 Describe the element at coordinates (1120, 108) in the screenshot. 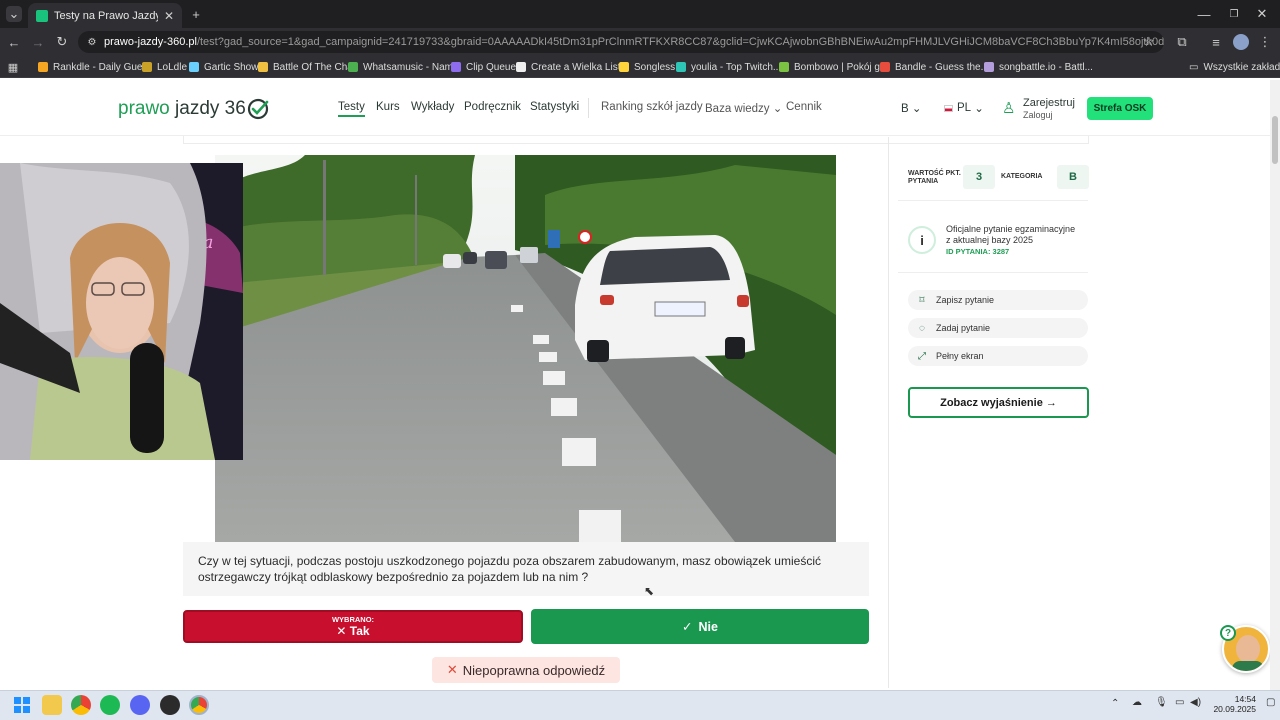

I see `strefa-osk-button: Strefa OSK` at that location.